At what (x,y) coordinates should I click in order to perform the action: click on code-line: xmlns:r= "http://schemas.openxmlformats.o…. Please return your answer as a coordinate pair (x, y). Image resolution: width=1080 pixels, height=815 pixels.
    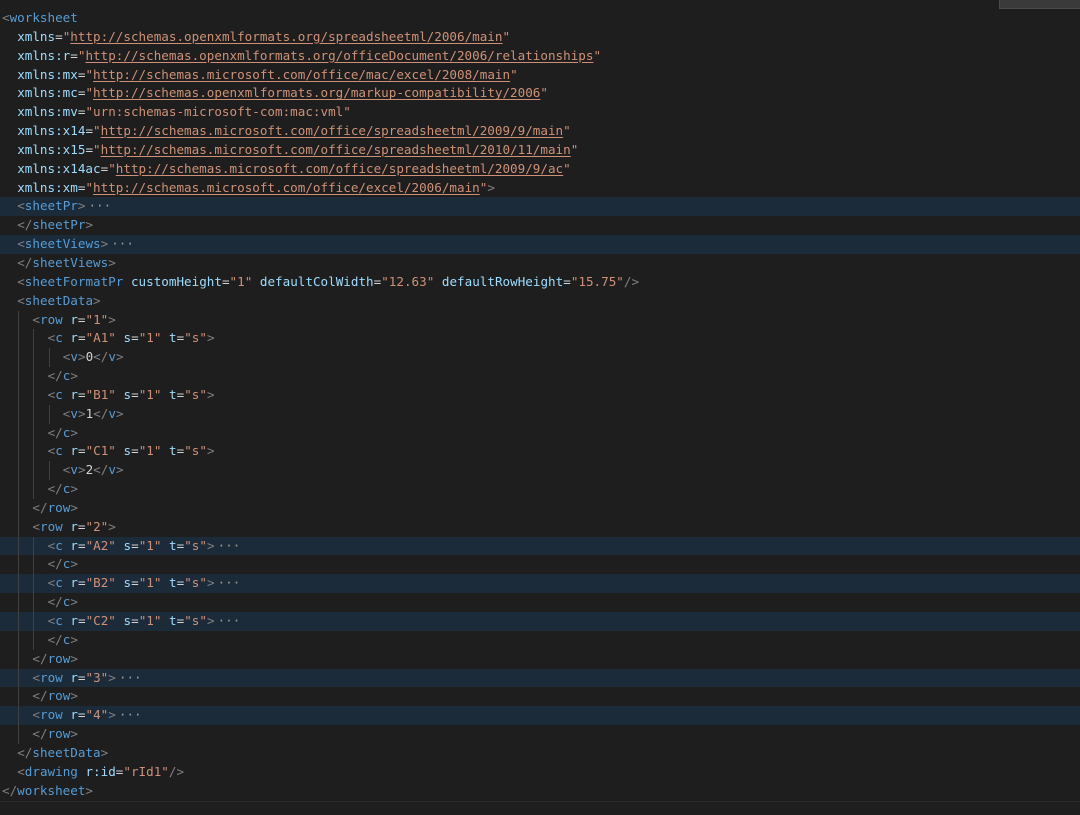
    Looking at the image, I should click on (540, 56).